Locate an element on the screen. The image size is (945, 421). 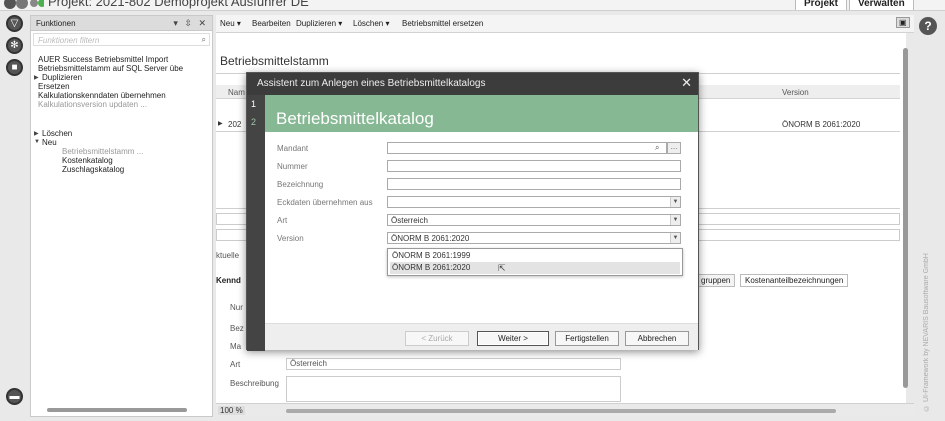
tab-projekt: Projekt is located at coordinates (821, 5).